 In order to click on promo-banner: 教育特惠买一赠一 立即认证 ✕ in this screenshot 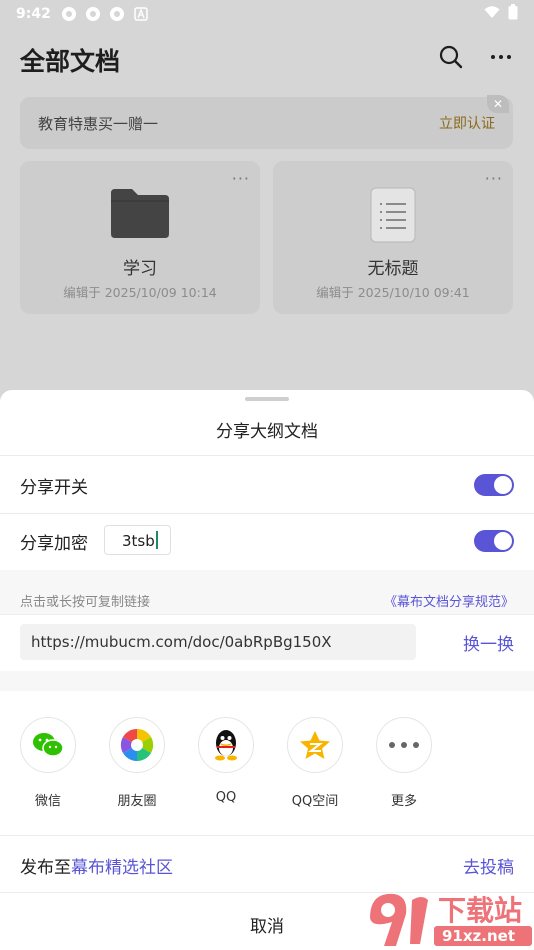, I will do `click(266, 122)`.